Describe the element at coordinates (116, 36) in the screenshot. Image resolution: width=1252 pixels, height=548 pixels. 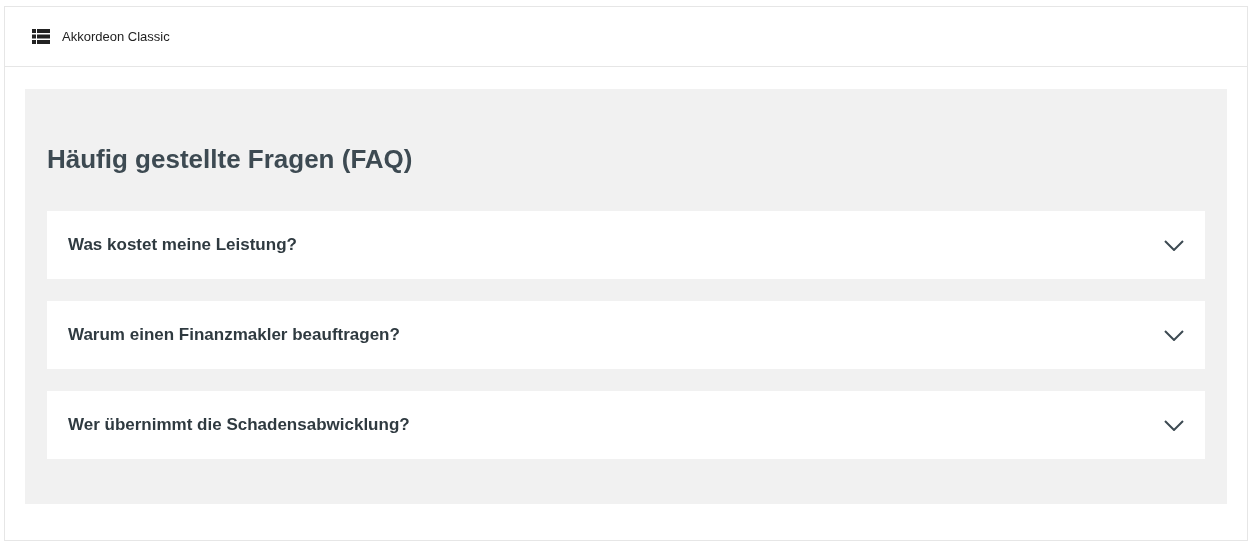
I see `widget-title: Akkordeon Classic` at that location.